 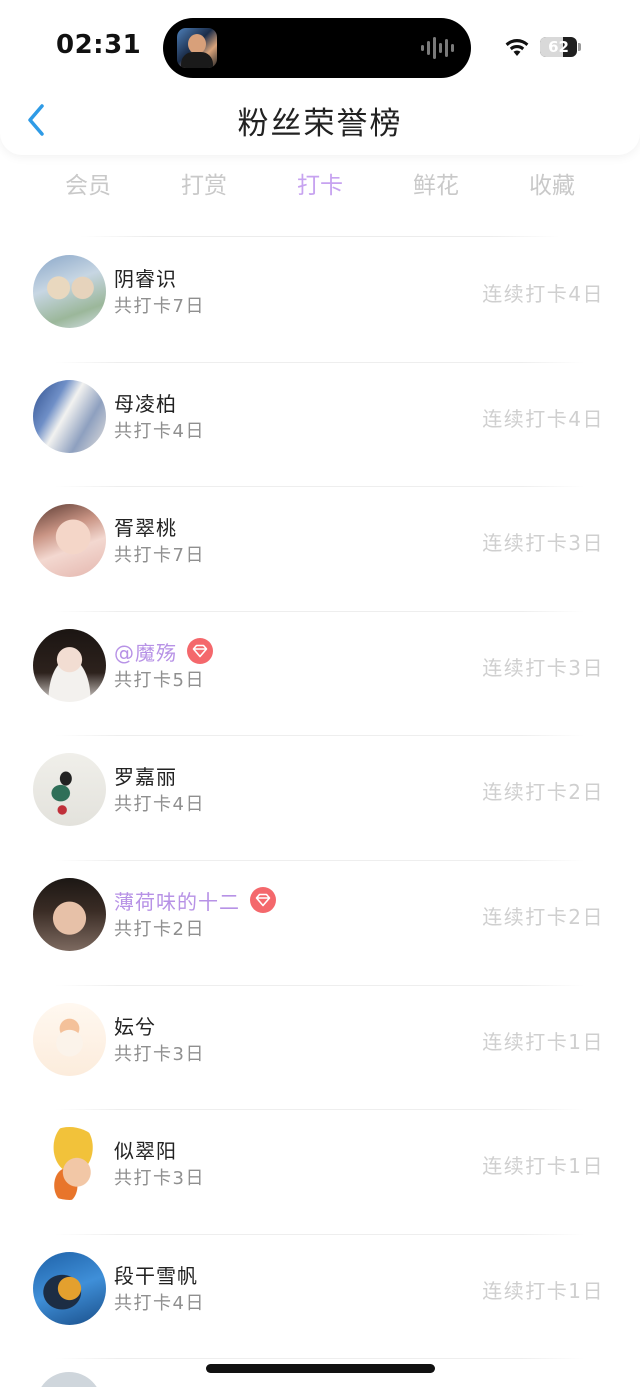 What do you see at coordinates (135, 1026) in the screenshot?
I see `fan-name: 妘兮` at bounding box center [135, 1026].